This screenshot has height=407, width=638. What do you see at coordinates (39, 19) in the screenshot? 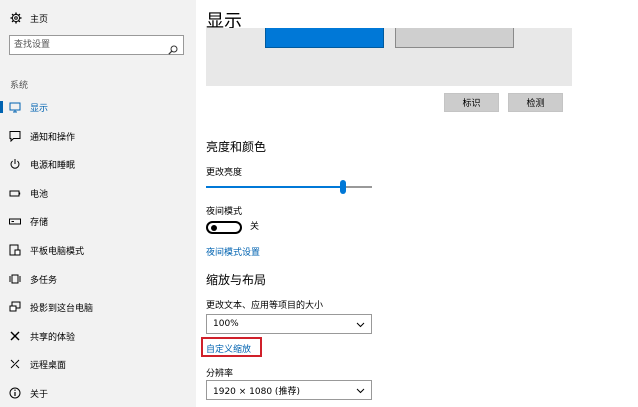
I see `home-label: 主页` at bounding box center [39, 19].